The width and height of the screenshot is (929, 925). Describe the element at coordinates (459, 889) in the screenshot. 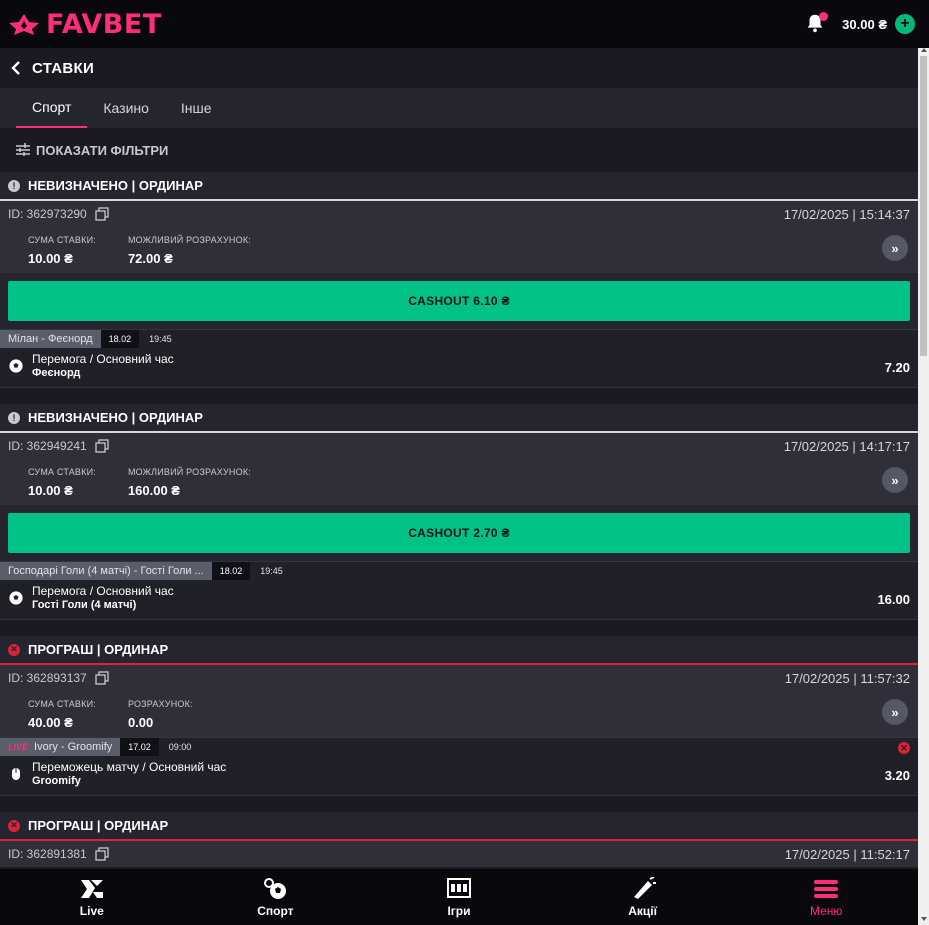

I see `games-slot-icon` at that location.